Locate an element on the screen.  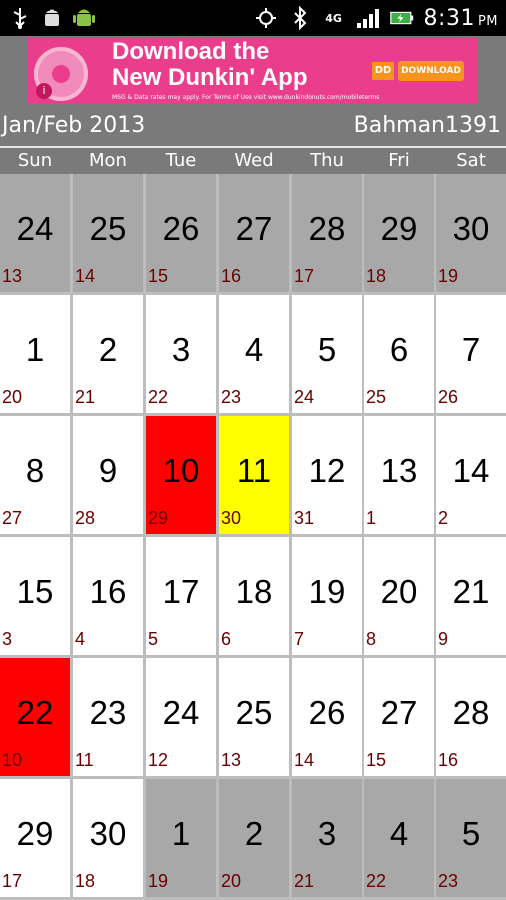
day-cell: 6 25 is located at coordinates (399, 354).